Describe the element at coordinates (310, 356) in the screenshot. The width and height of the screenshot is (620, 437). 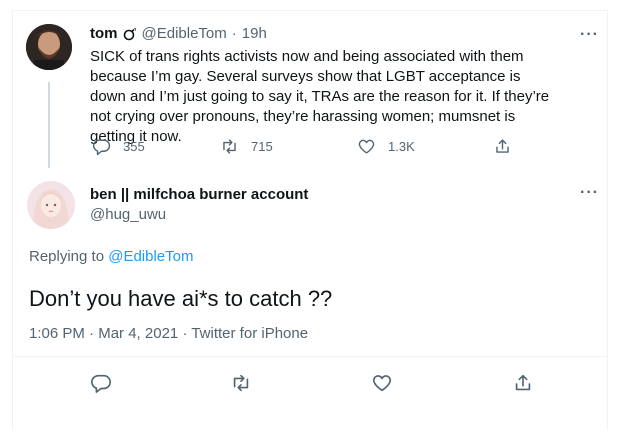
I see `divider` at that location.